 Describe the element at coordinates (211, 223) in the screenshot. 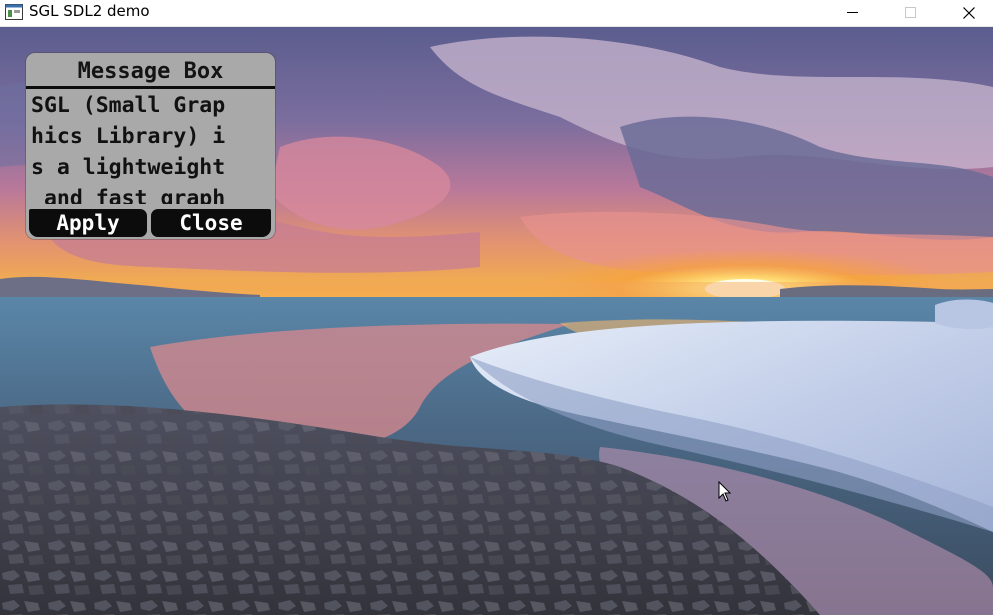

I see `close-button: Close` at that location.